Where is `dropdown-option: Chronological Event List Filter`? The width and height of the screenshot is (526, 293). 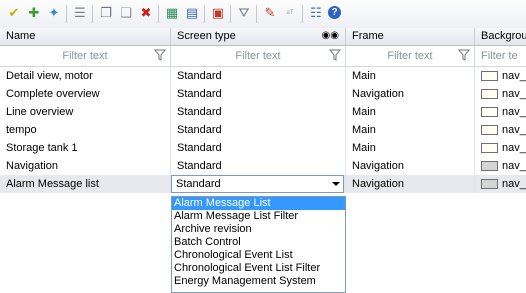
dropdown-option: Chronological Event List Filter is located at coordinates (258, 268).